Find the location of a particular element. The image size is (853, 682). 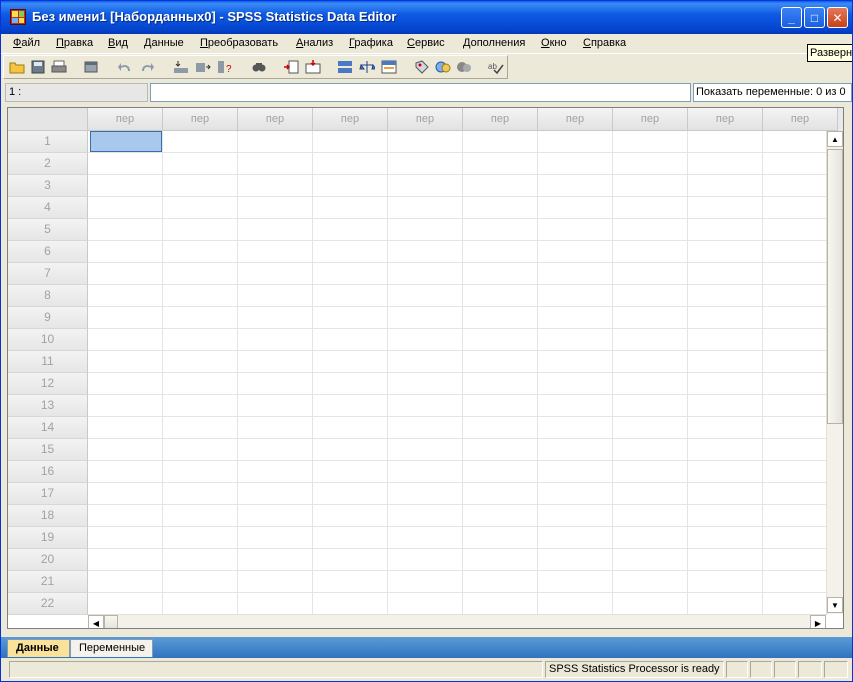

undo-icon is located at coordinates (125, 67).